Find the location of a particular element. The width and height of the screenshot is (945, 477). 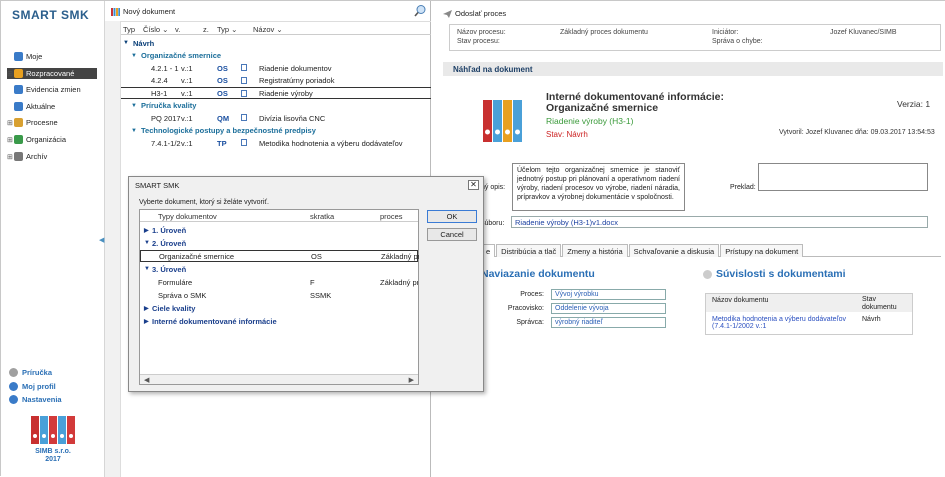

document-type-group: ▼ 2. Úroveň is located at coordinates (279, 243).